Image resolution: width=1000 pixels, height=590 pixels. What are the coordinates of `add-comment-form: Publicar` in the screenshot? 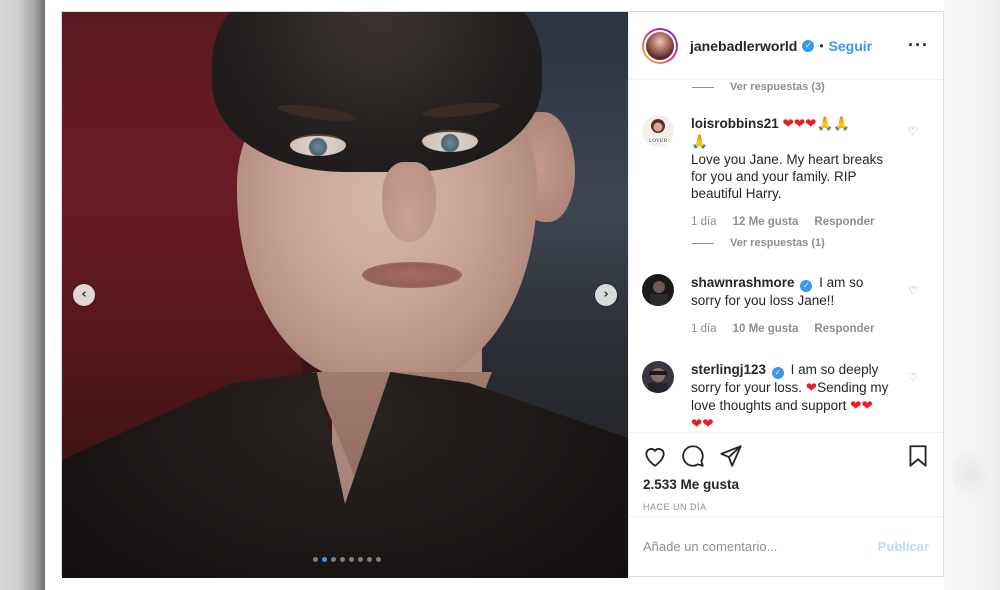 It's located at (786, 546).